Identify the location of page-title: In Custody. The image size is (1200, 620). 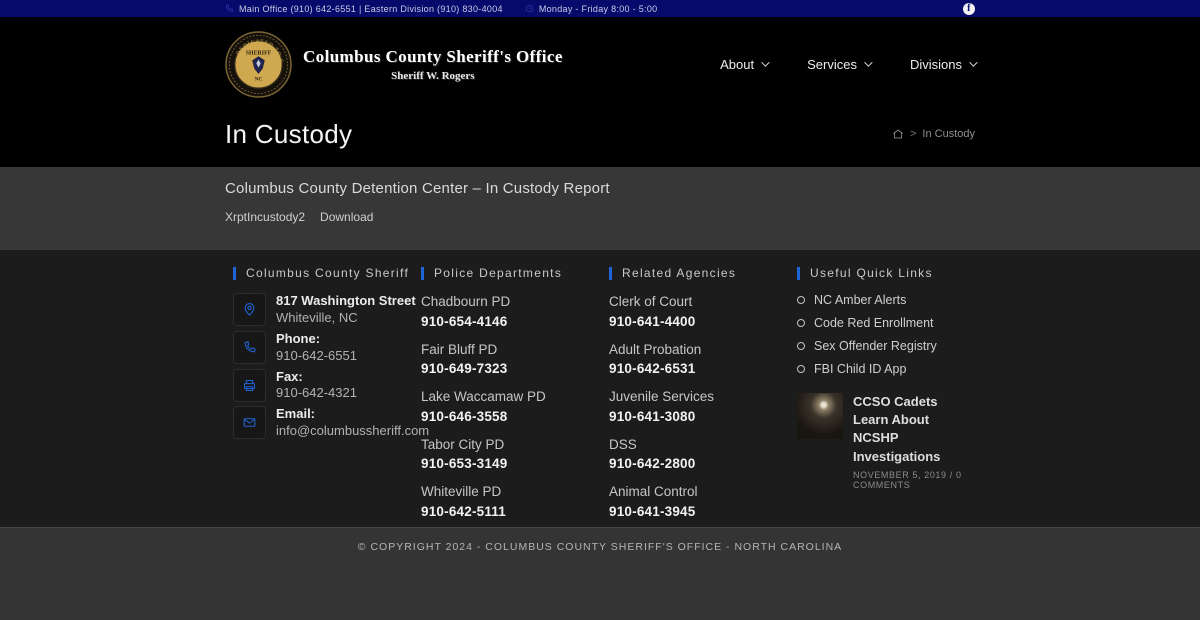
(289, 133).